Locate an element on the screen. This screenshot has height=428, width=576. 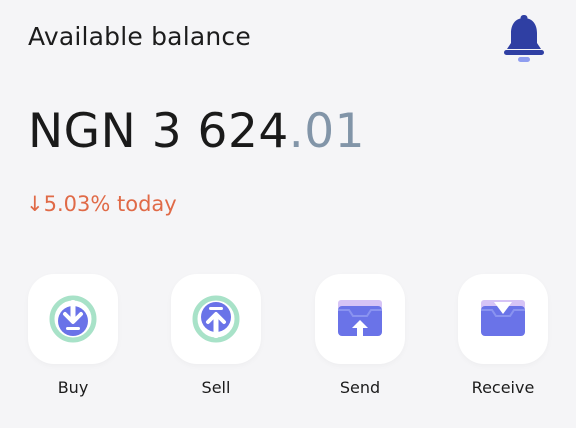
buy-tile is located at coordinates (73, 319).